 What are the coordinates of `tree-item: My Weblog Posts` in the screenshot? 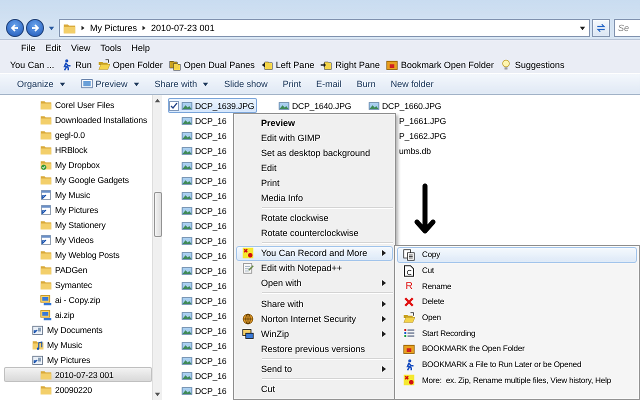 It's located at (78, 254).